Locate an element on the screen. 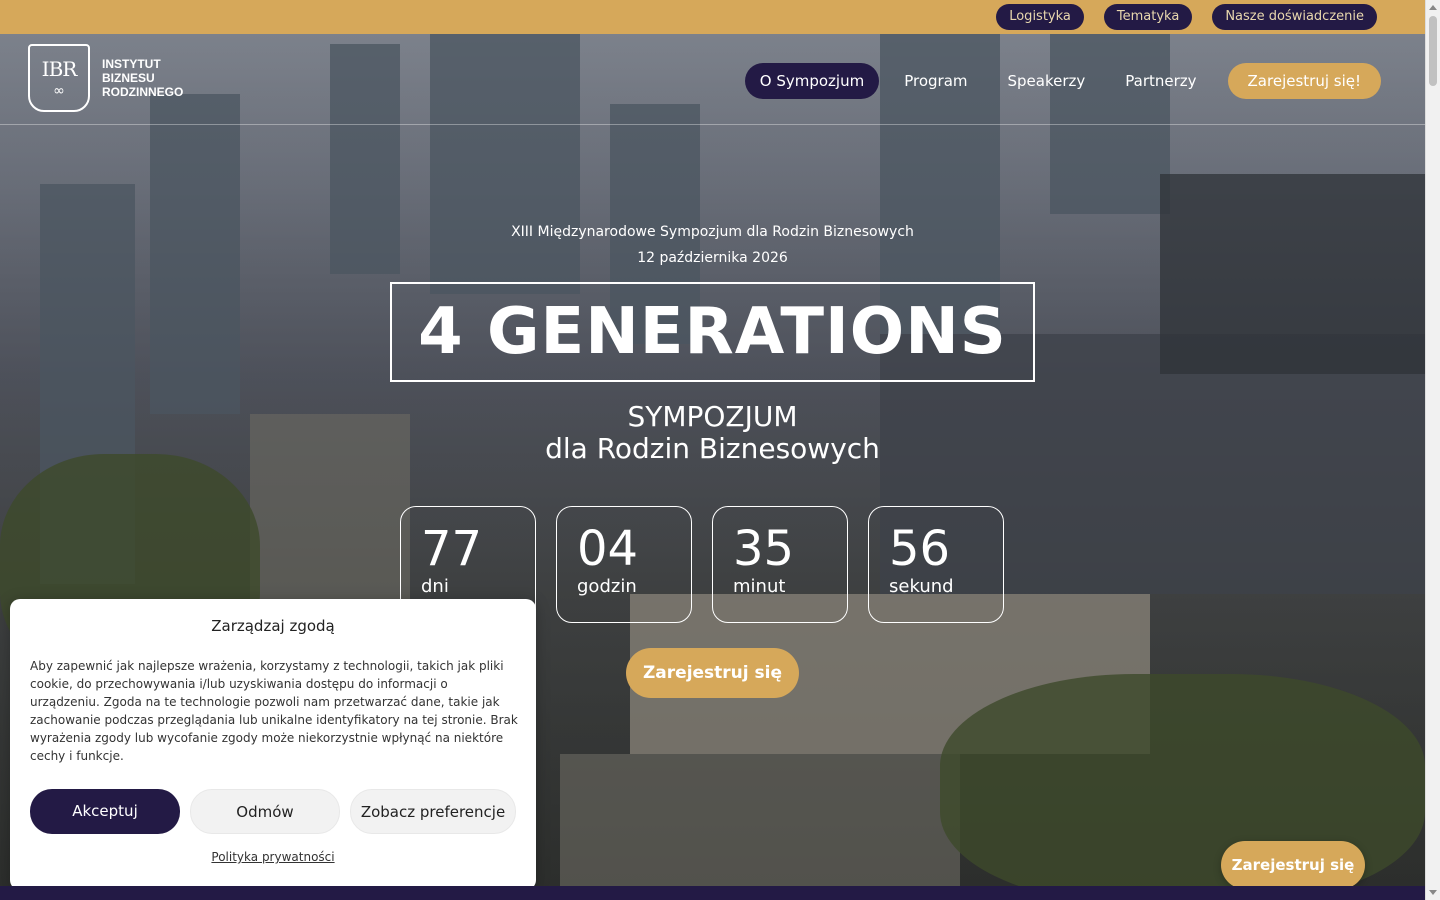  logo-text: INSTYTUT BIZNESU RODZINNEGO is located at coordinates (142, 78).